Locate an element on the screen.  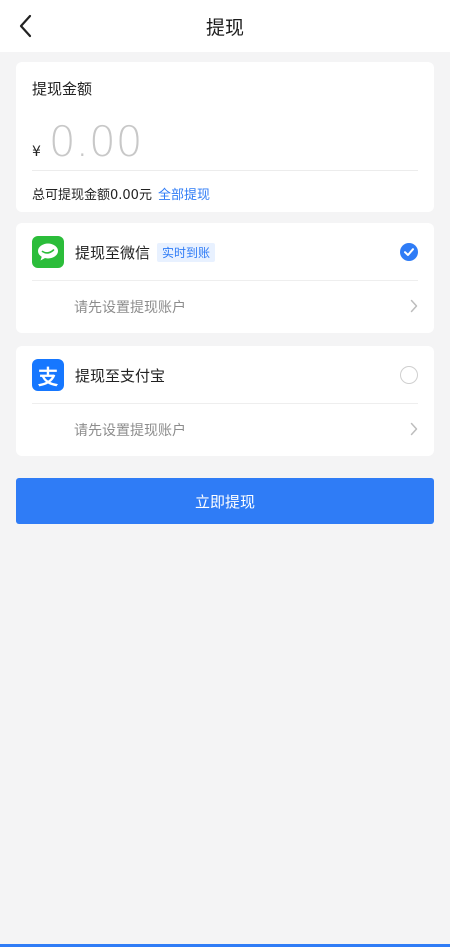
available-balance-text: 总可提现金额0.00元 is located at coordinates (92, 195).